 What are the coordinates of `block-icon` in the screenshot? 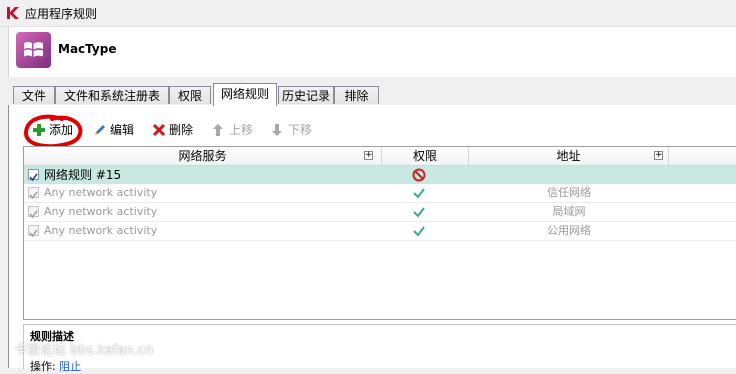 It's located at (419, 175).